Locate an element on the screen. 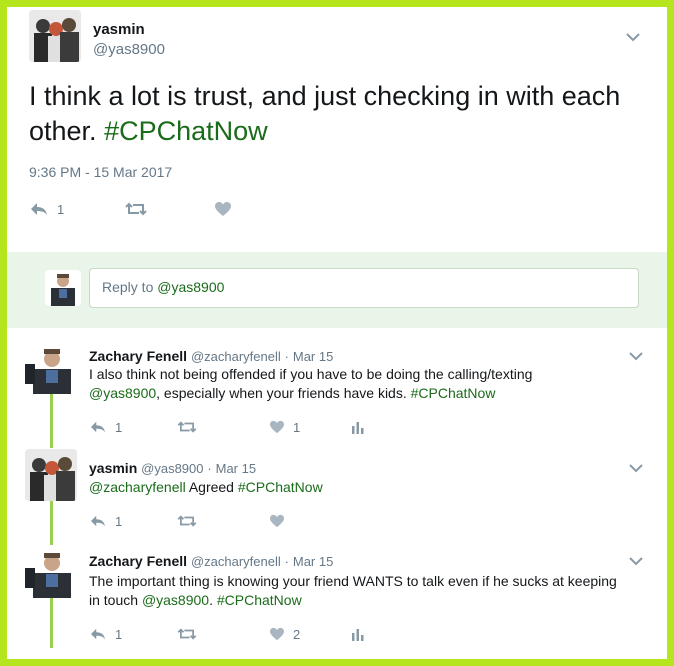 Image resolution: width=674 pixels, height=666 pixels. reply-header: yasmin @yas8900 · Mar 15 is located at coordinates (172, 468).